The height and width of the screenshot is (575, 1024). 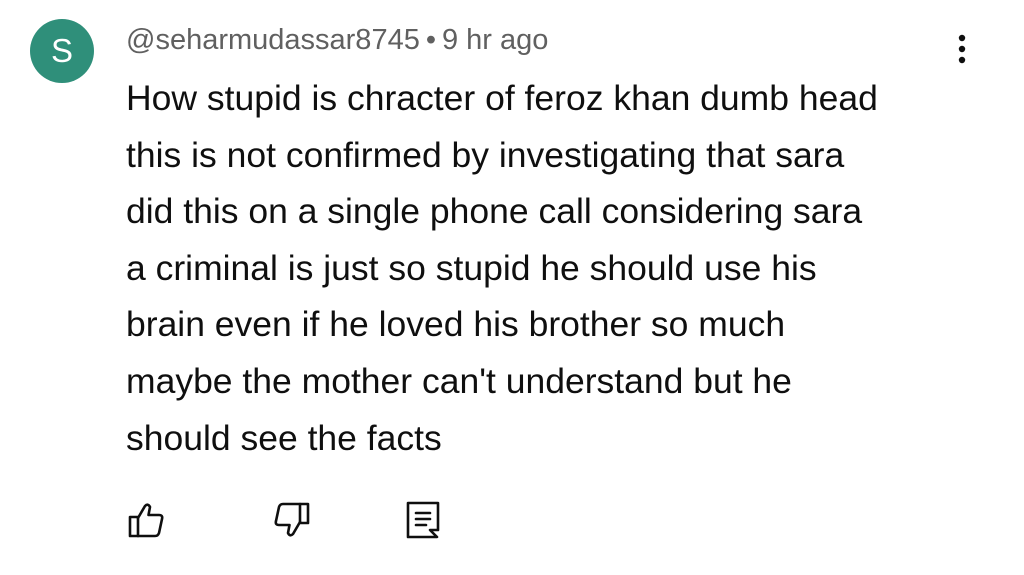 I want to click on avatar-letter: S, so click(x=61, y=50).